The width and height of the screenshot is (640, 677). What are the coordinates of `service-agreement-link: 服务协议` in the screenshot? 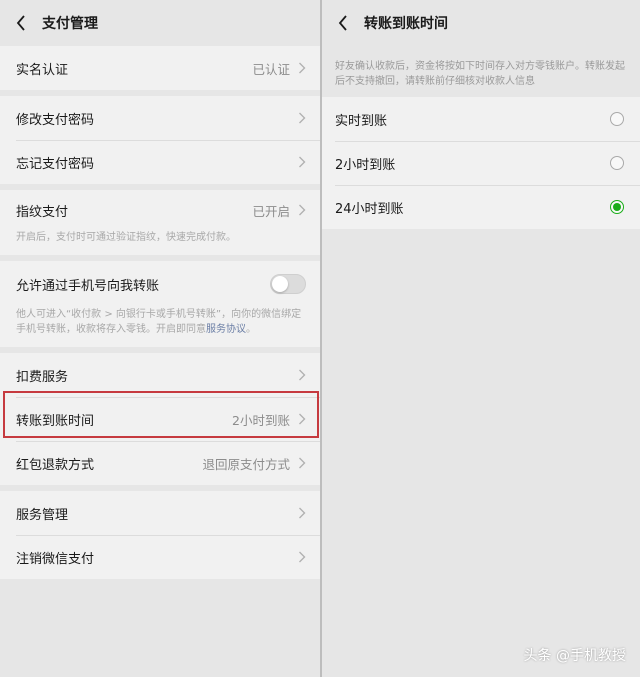 It's located at (226, 329).